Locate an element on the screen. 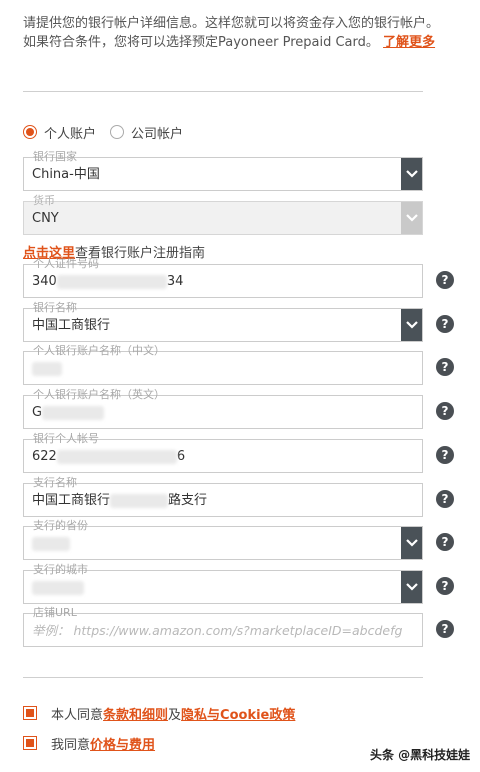 This screenshot has width=480, height=772. terms-agreement: 本人同意 条款和细则及隐私与Cookie政策 is located at coordinates (159, 713).